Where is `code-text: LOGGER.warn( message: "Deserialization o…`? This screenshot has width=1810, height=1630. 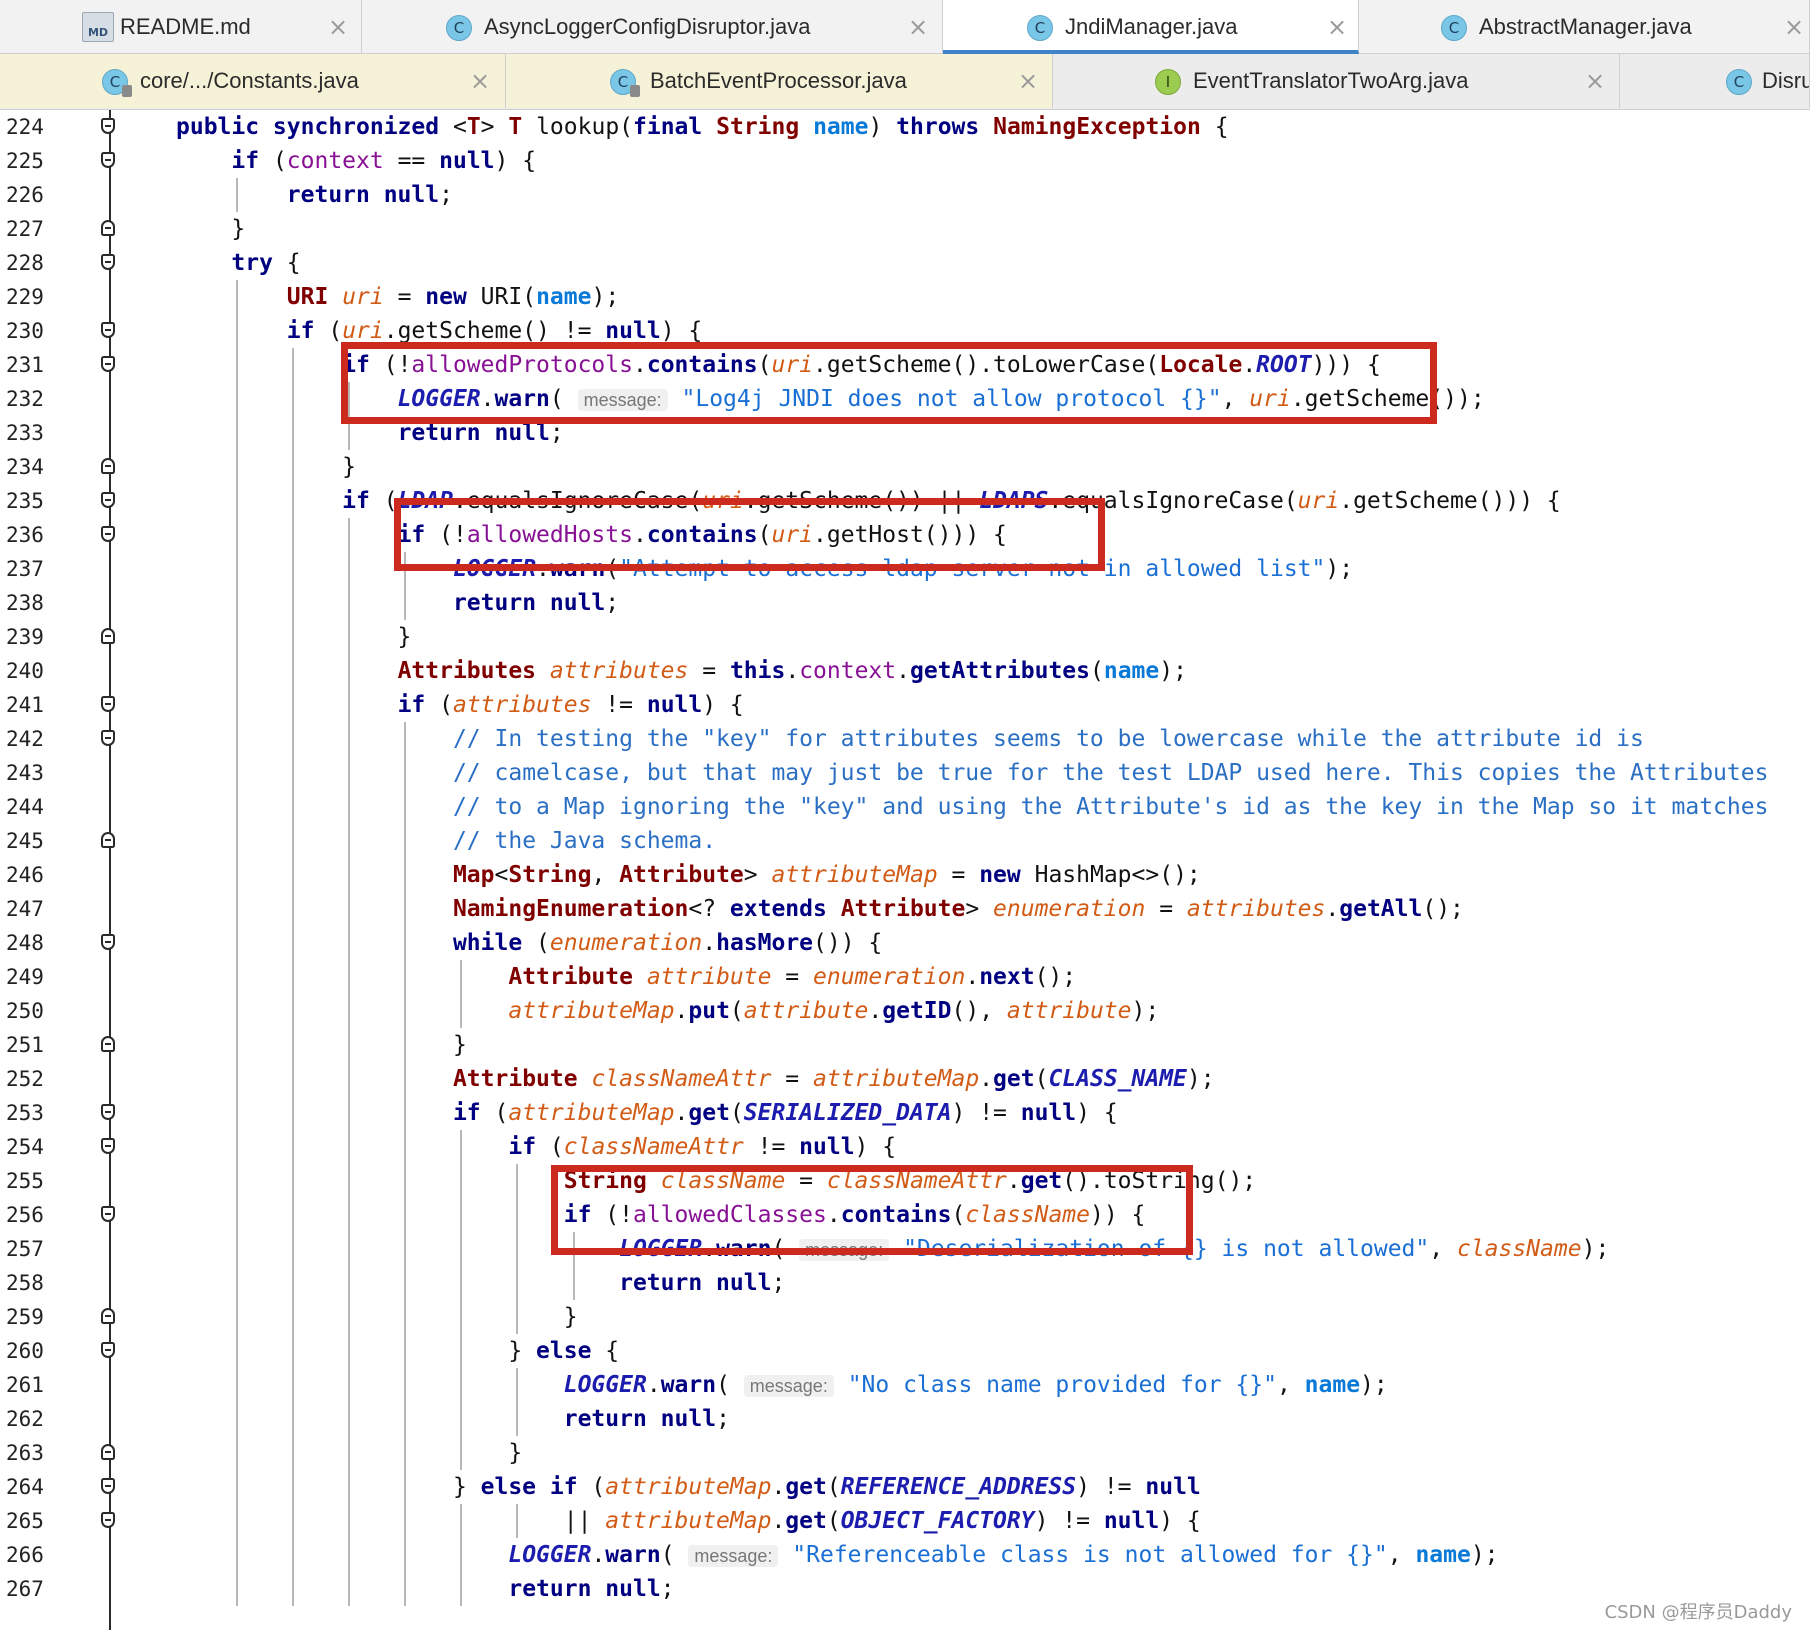 code-text: LOGGER.warn( message: "Deserialization o… is located at coordinates (892, 1249).